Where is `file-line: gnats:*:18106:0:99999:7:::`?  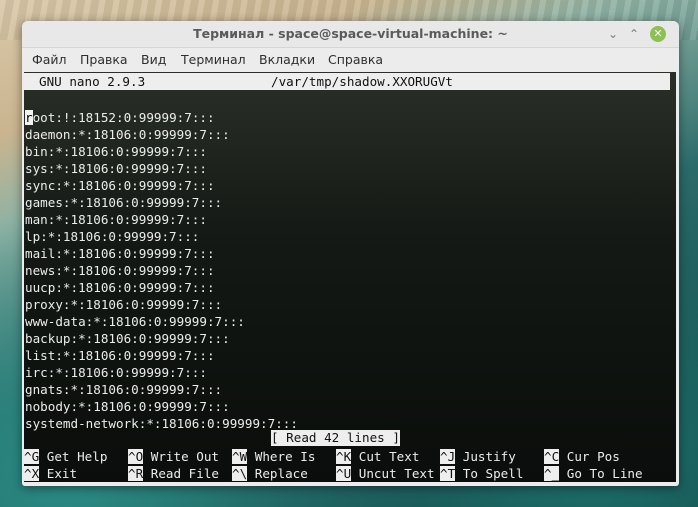 file-line: gnats:*:18106:0:99999:7::: is located at coordinates (124, 389).